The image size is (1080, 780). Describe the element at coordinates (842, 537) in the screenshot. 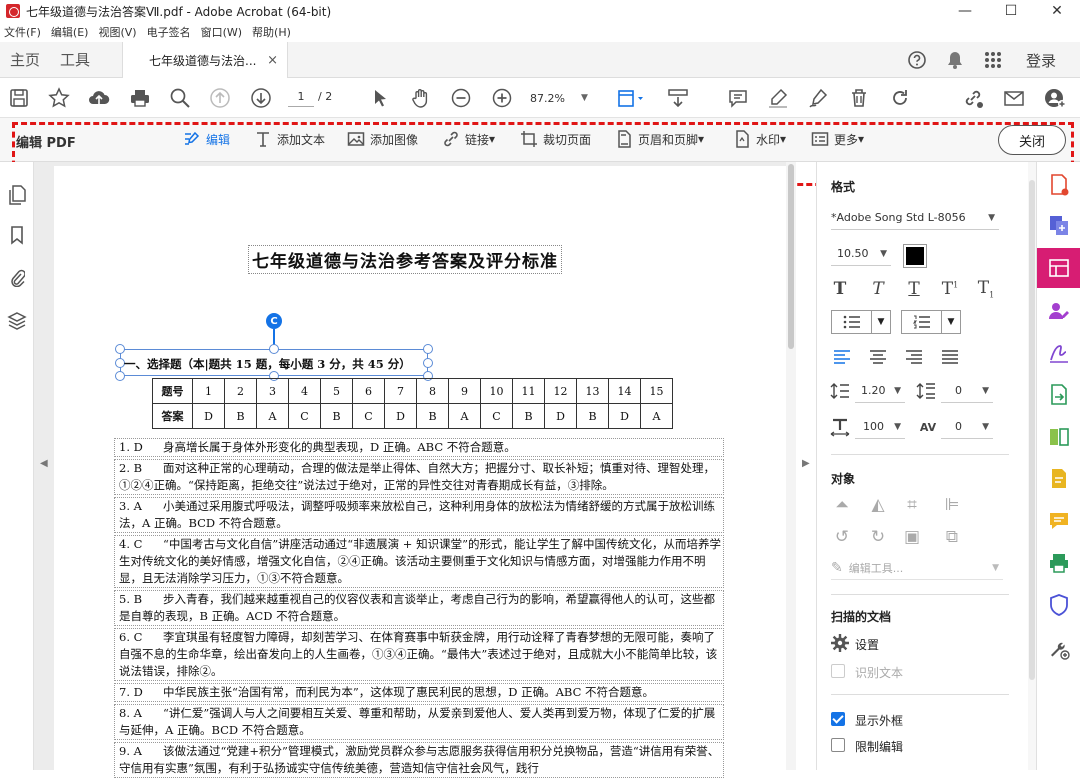

I see `rotate-left-icon: ↺` at that location.